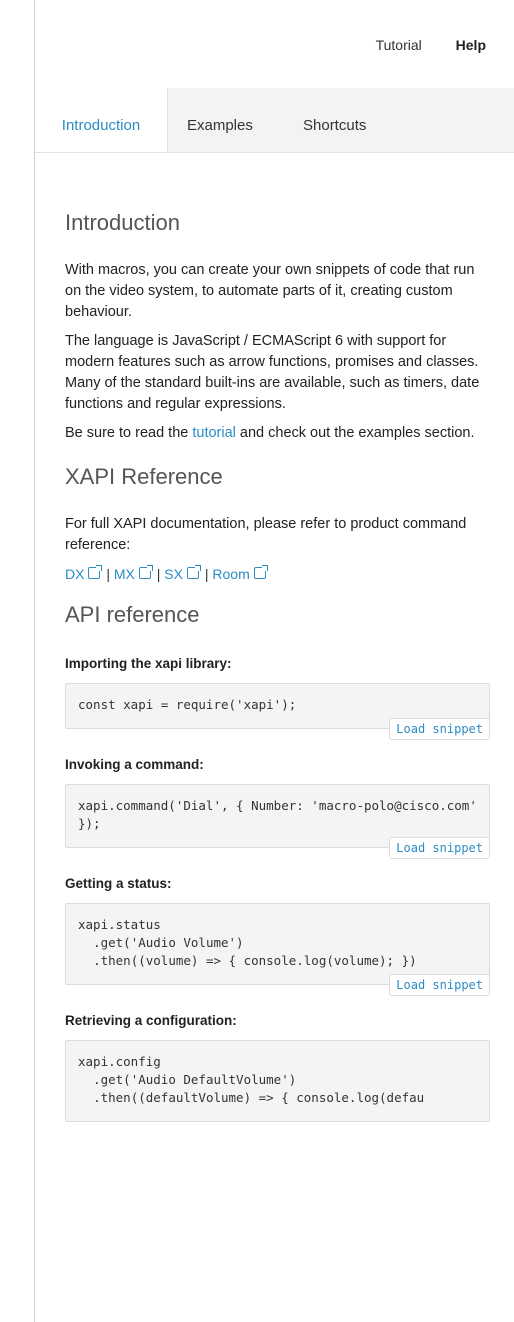 The height and width of the screenshot is (1322, 514). What do you see at coordinates (101, 120) in the screenshot?
I see `tab-introduction: Introduction` at bounding box center [101, 120].